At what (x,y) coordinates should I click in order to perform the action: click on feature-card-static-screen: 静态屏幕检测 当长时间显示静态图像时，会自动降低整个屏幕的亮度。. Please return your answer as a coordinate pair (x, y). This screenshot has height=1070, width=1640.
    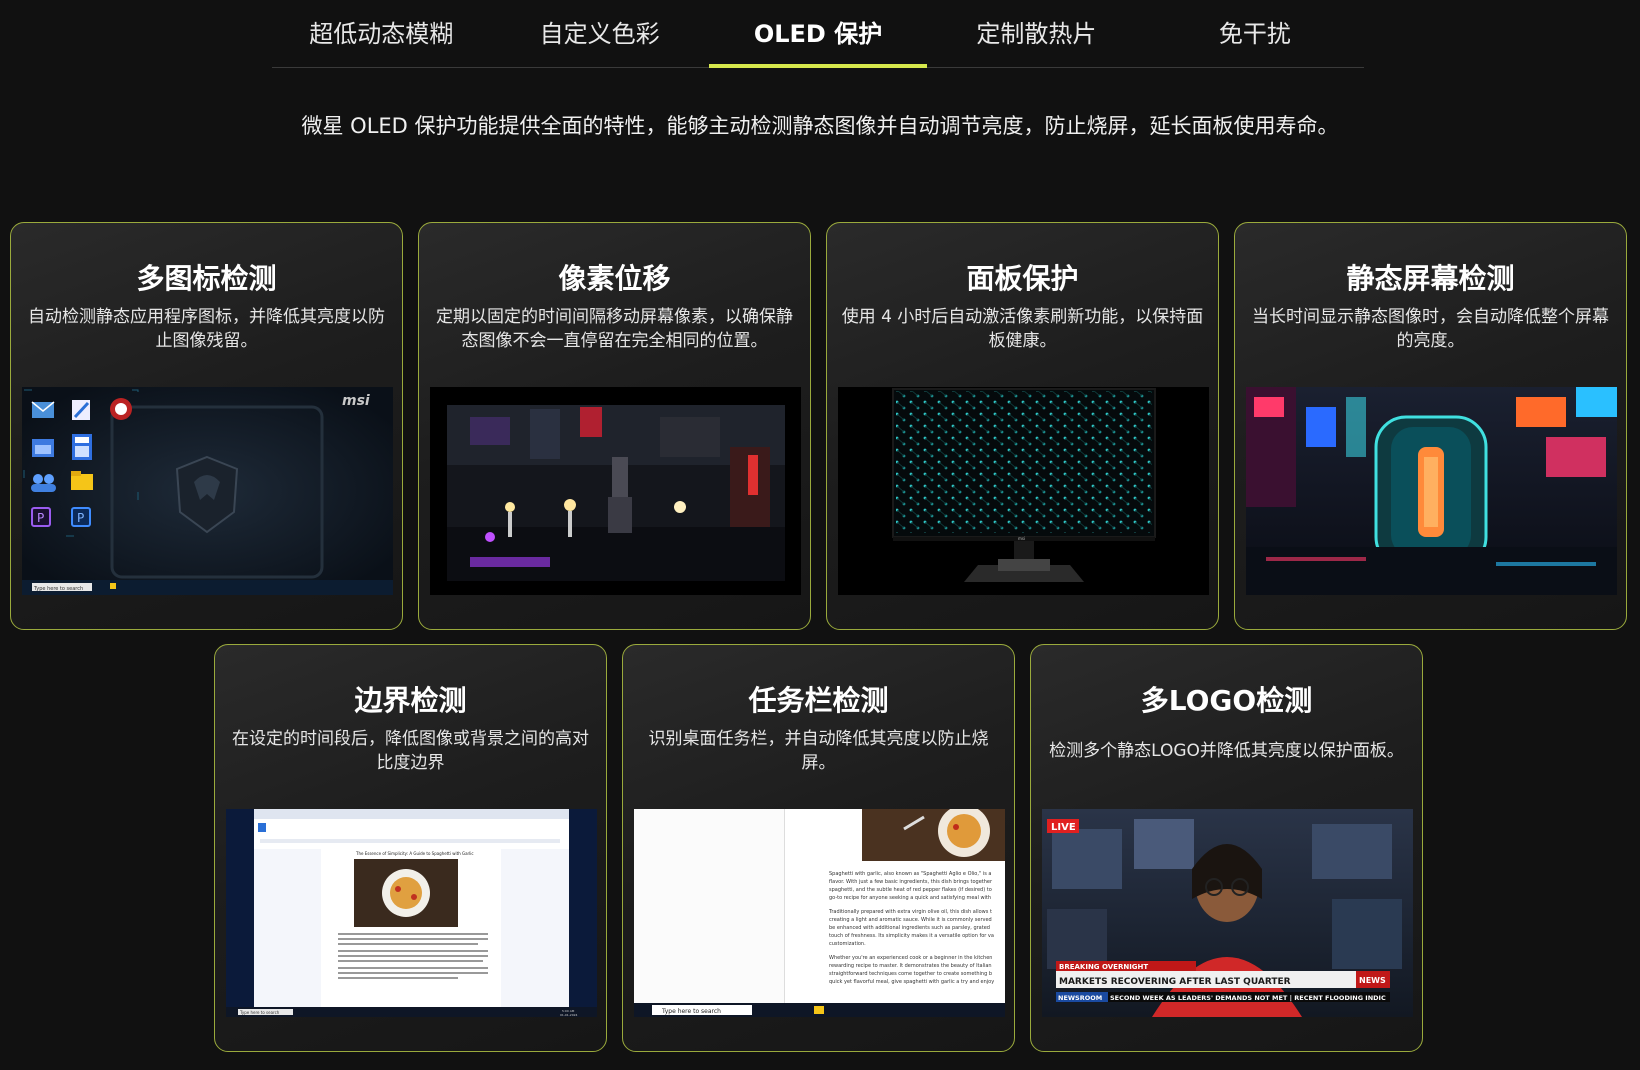
    Looking at the image, I should click on (1430, 426).